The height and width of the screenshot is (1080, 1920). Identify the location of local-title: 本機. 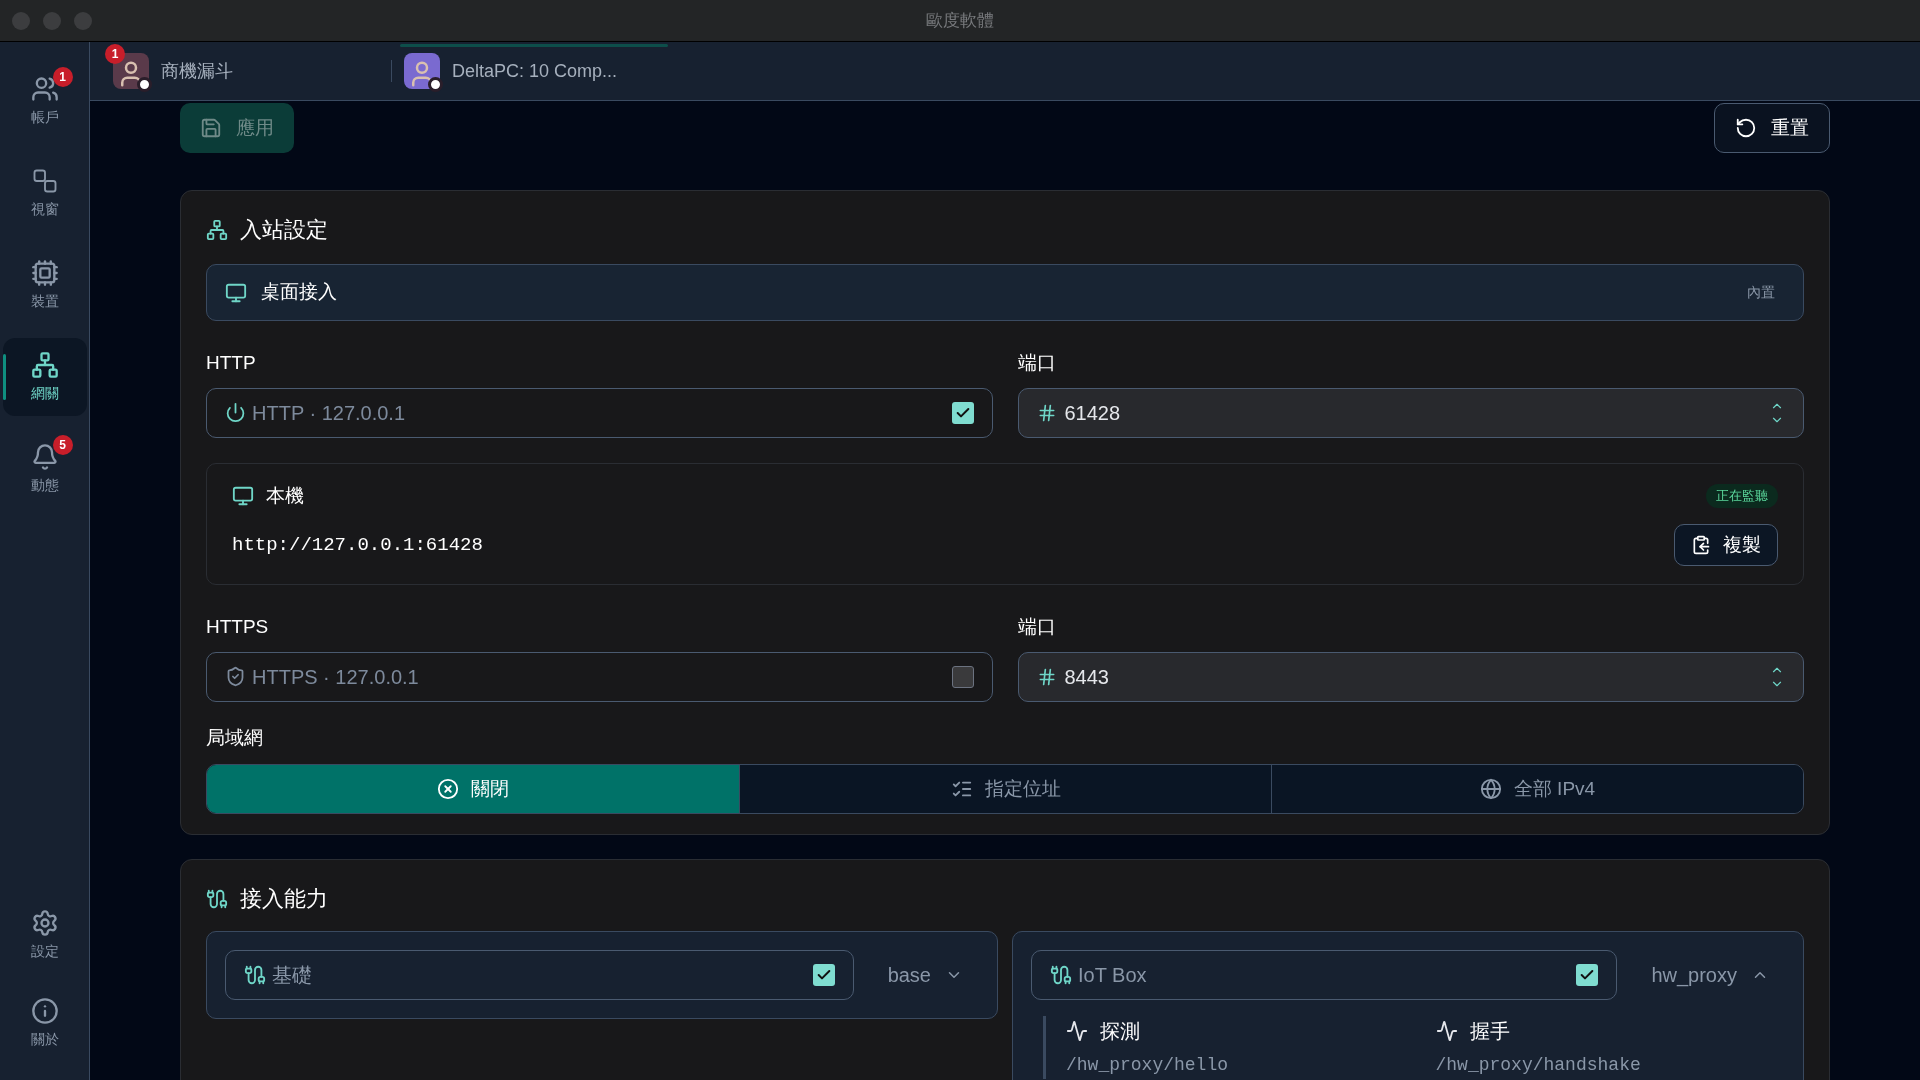
(285, 495).